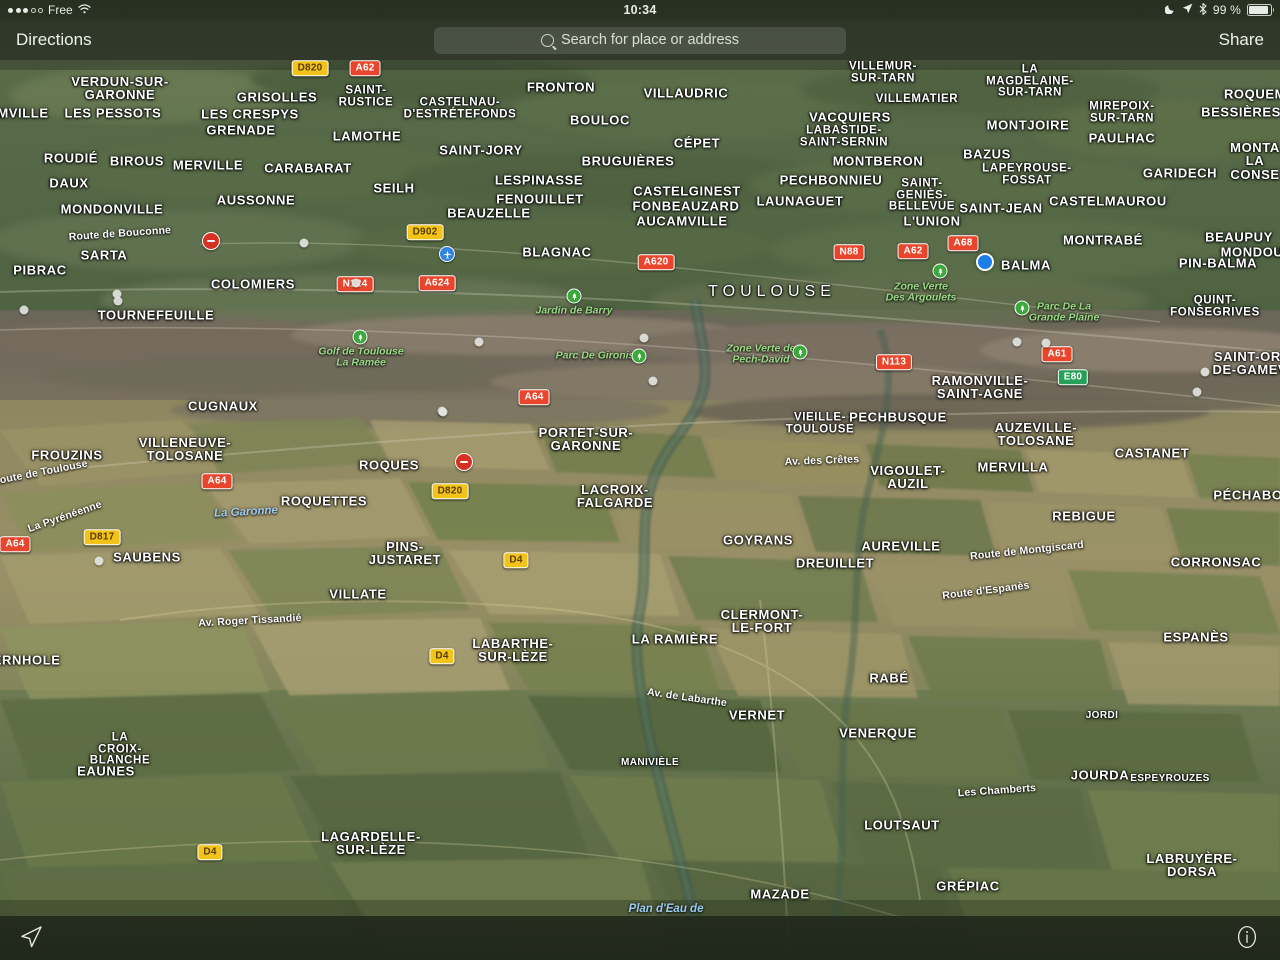 The width and height of the screenshot is (1280, 960). I want to click on road-shield: A61, so click(1057, 354).